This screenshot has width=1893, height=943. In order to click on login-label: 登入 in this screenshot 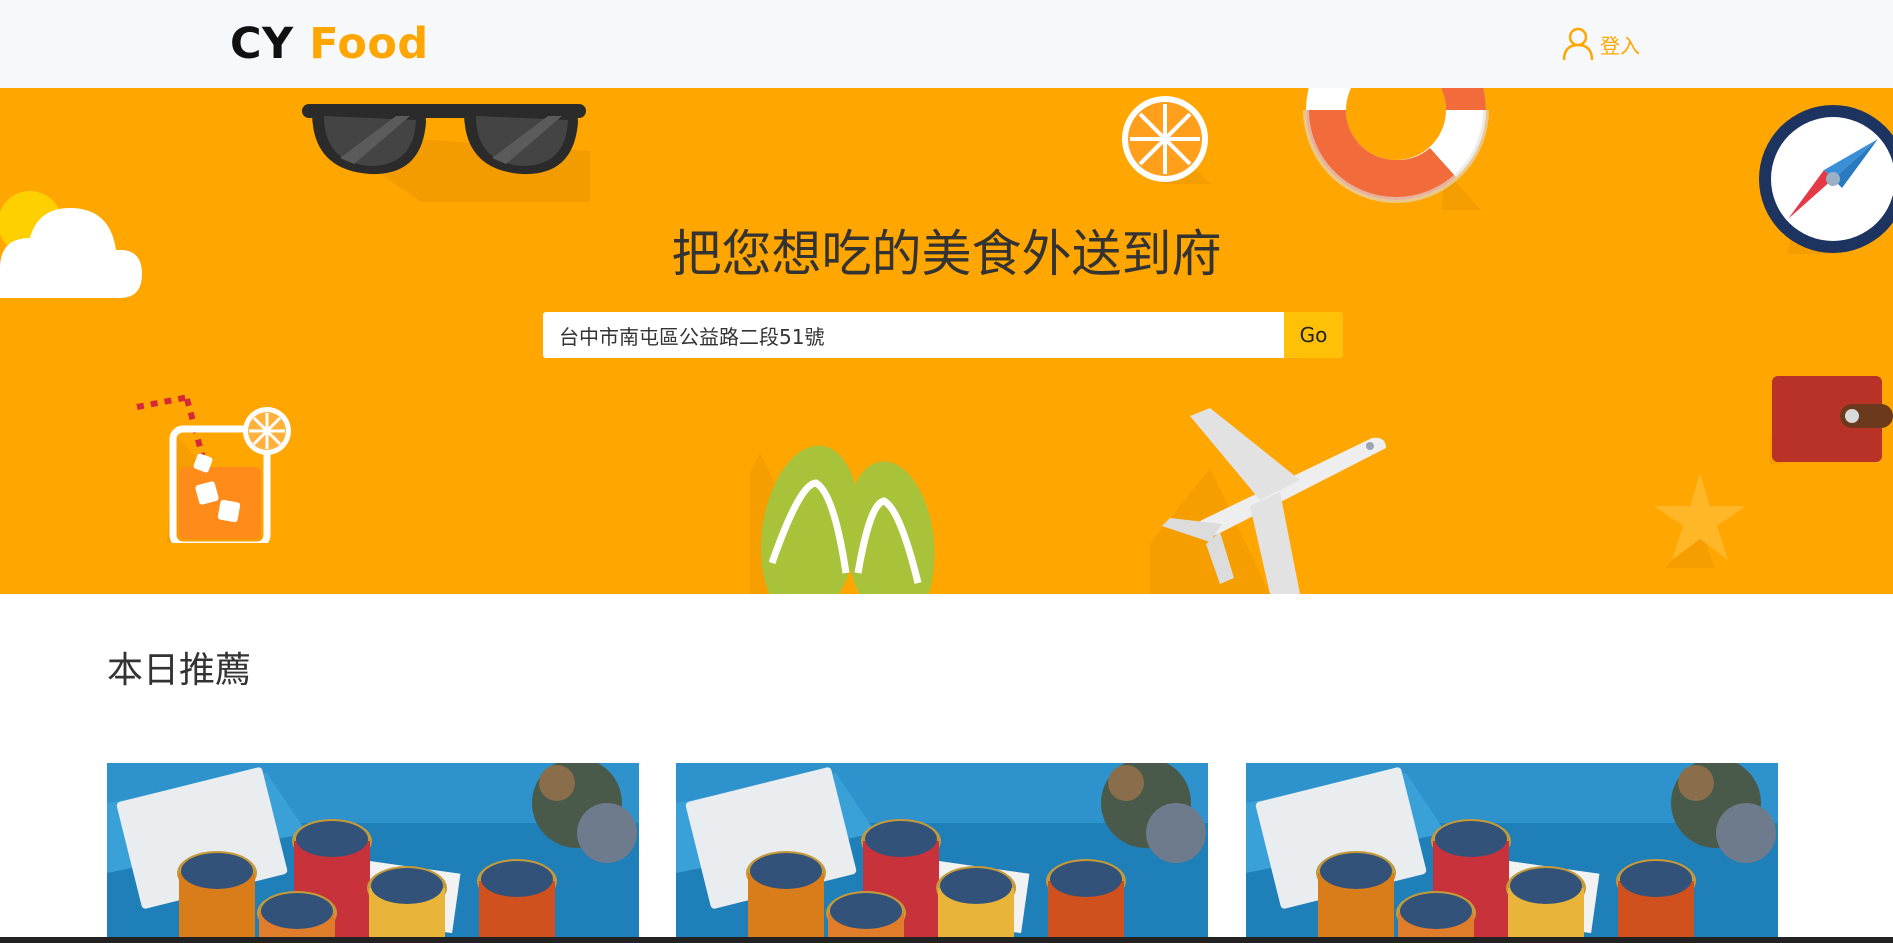, I will do `click(1620, 45)`.